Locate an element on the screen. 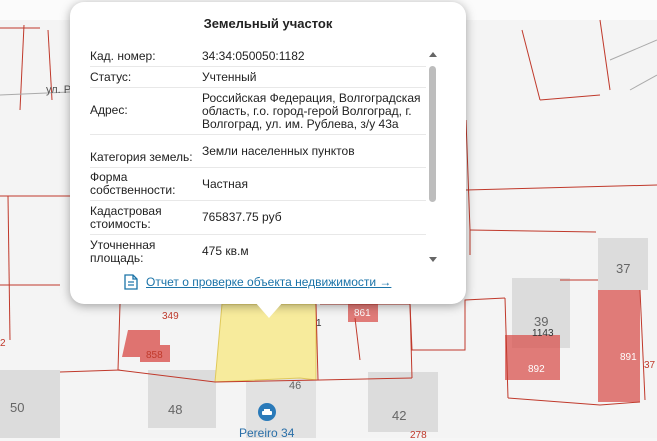  parcel-number: 891 is located at coordinates (628, 357).